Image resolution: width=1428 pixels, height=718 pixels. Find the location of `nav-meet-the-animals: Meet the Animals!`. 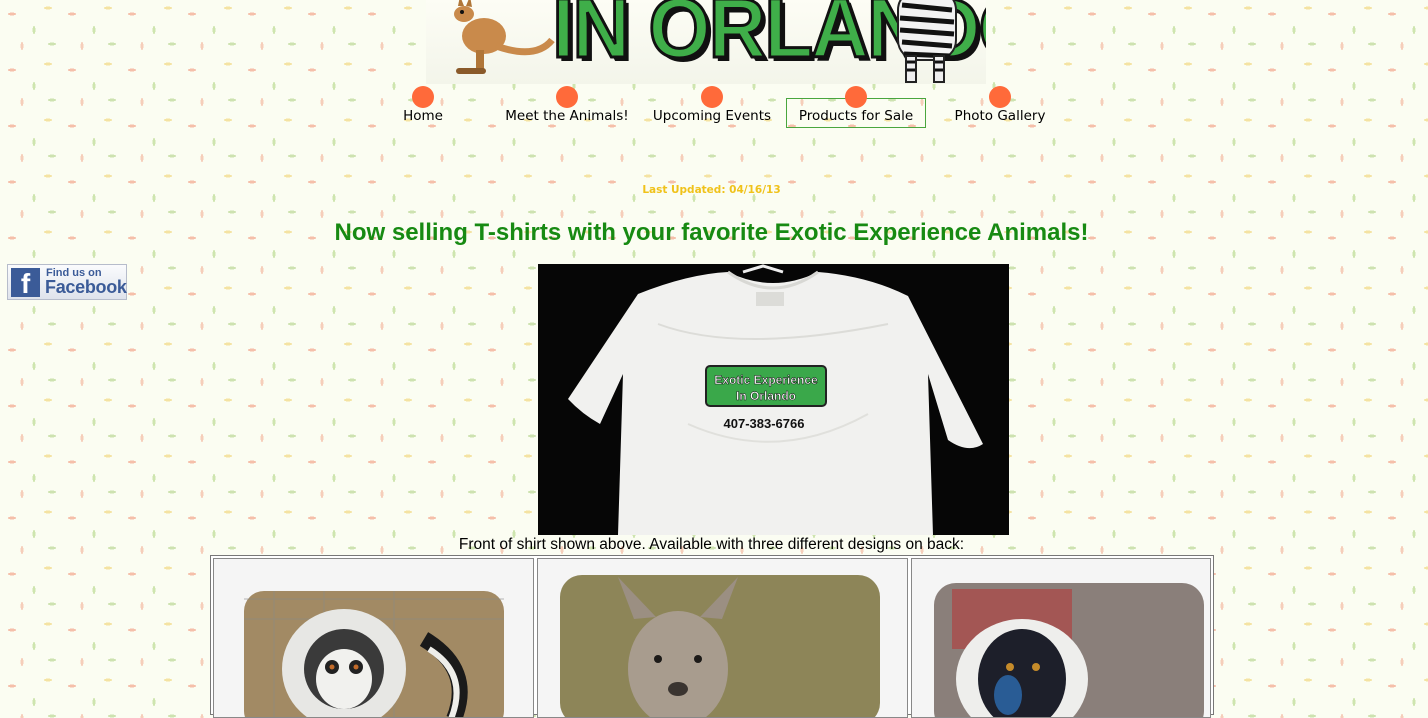

nav-meet-the-animals: Meet the Animals! is located at coordinates (567, 108).